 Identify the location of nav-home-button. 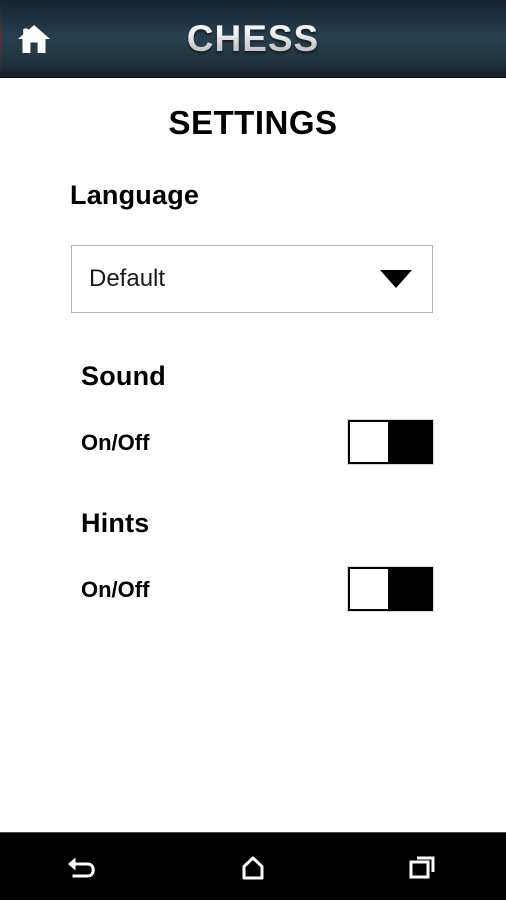
(253, 867).